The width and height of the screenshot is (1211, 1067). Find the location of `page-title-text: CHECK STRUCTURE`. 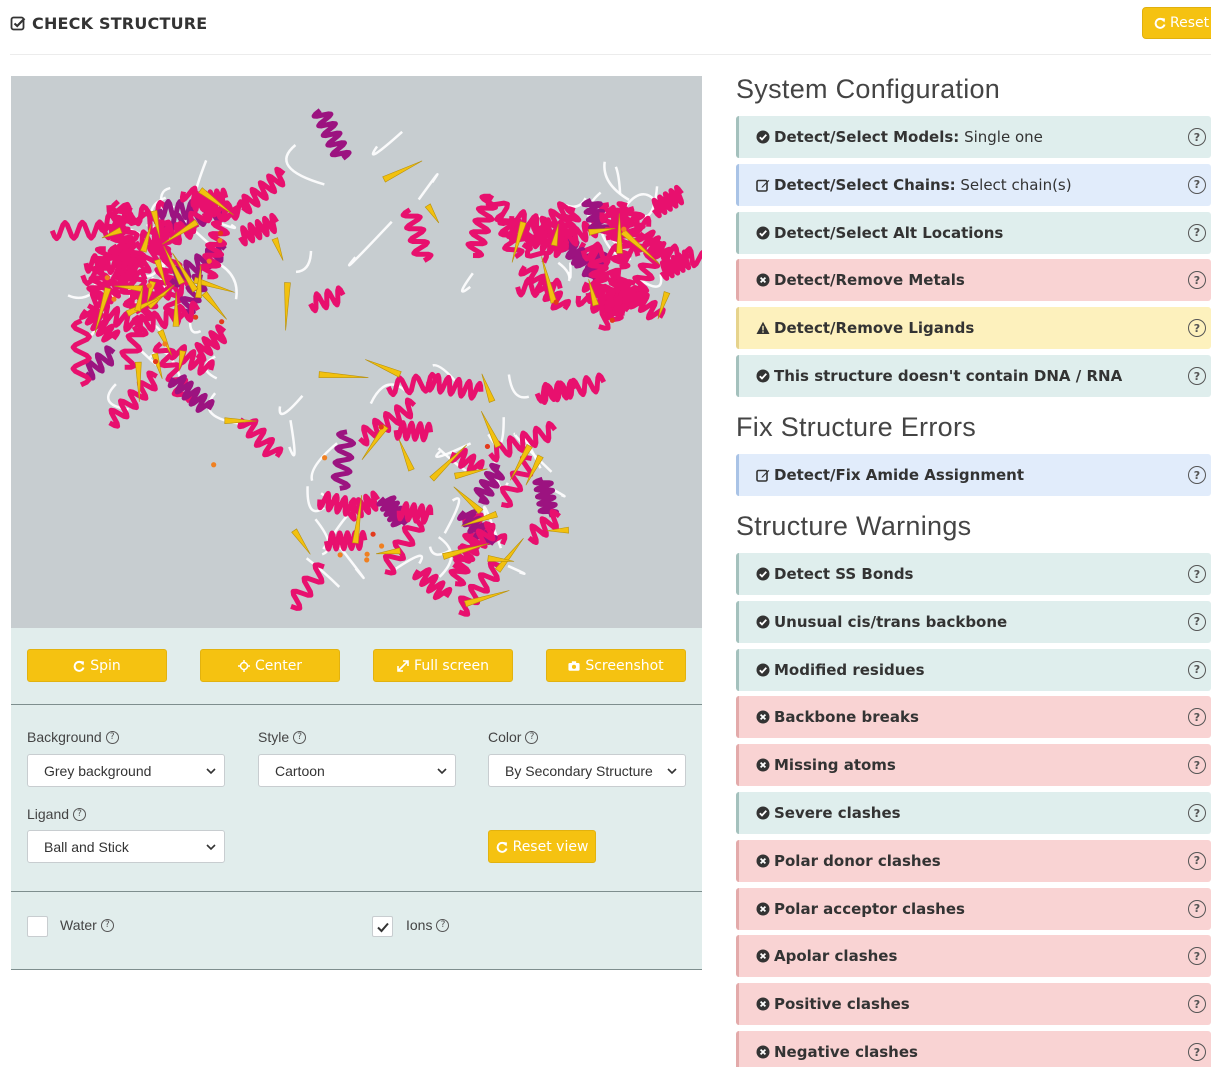

page-title-text: CHECK STRUCTURE is located at coordinates (120, 23).